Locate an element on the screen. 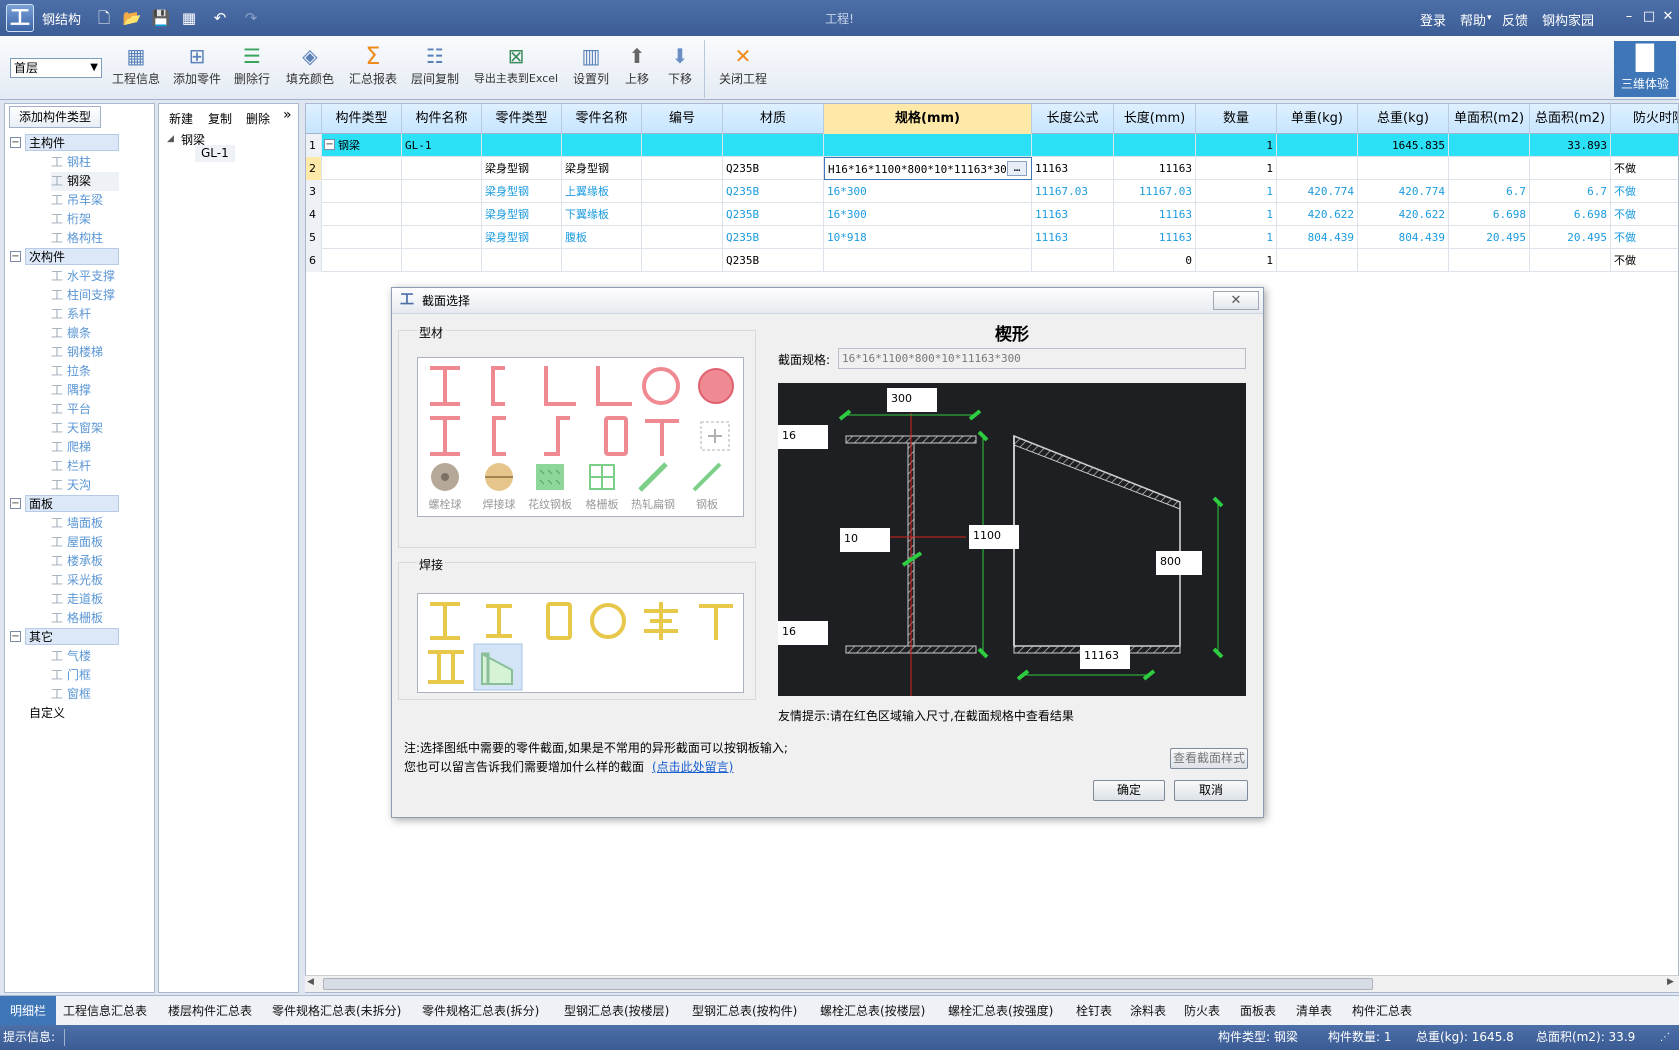 Image resolution: width=1679 pixels, height=1050 pixels. delete-button: 删除 is located at coordinates (258, 118).